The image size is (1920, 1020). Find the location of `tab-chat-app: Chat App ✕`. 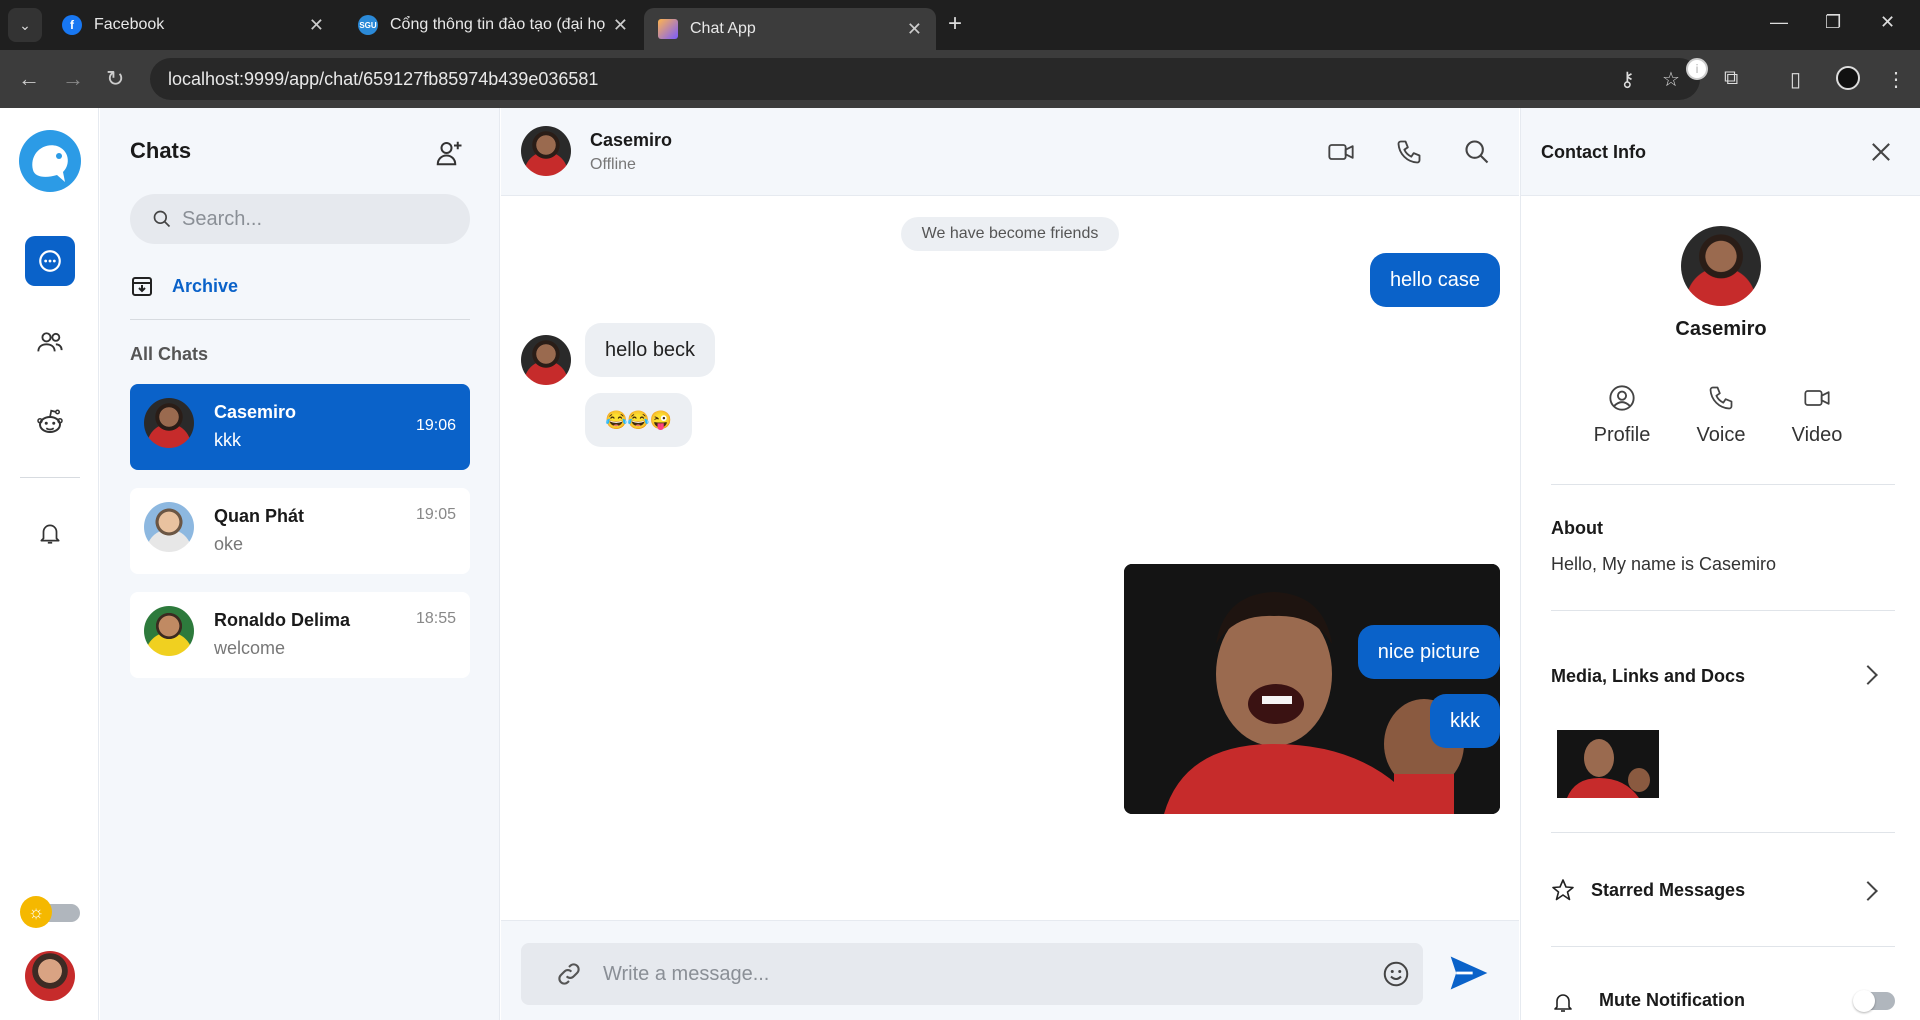

tab-chat-app: Chat App ✕ is located at coordinates (790, 29).